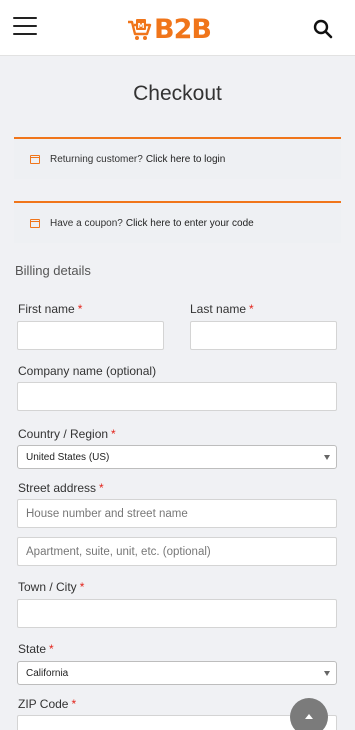 The height and width of the screenshot is (730, 355). I want to click on shopping-cart-icon: M, so click(140, 29).